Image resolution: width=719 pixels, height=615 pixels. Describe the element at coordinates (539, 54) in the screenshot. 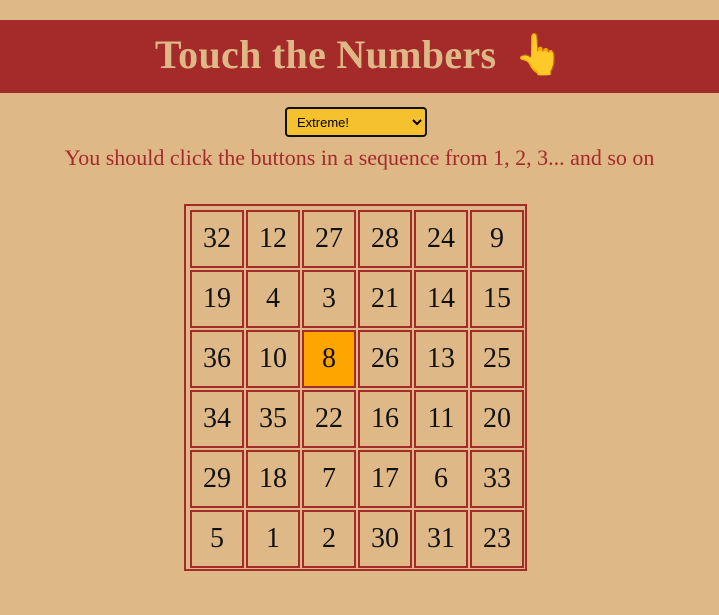

I see `pointing-hand-icon: 👆` at that location.